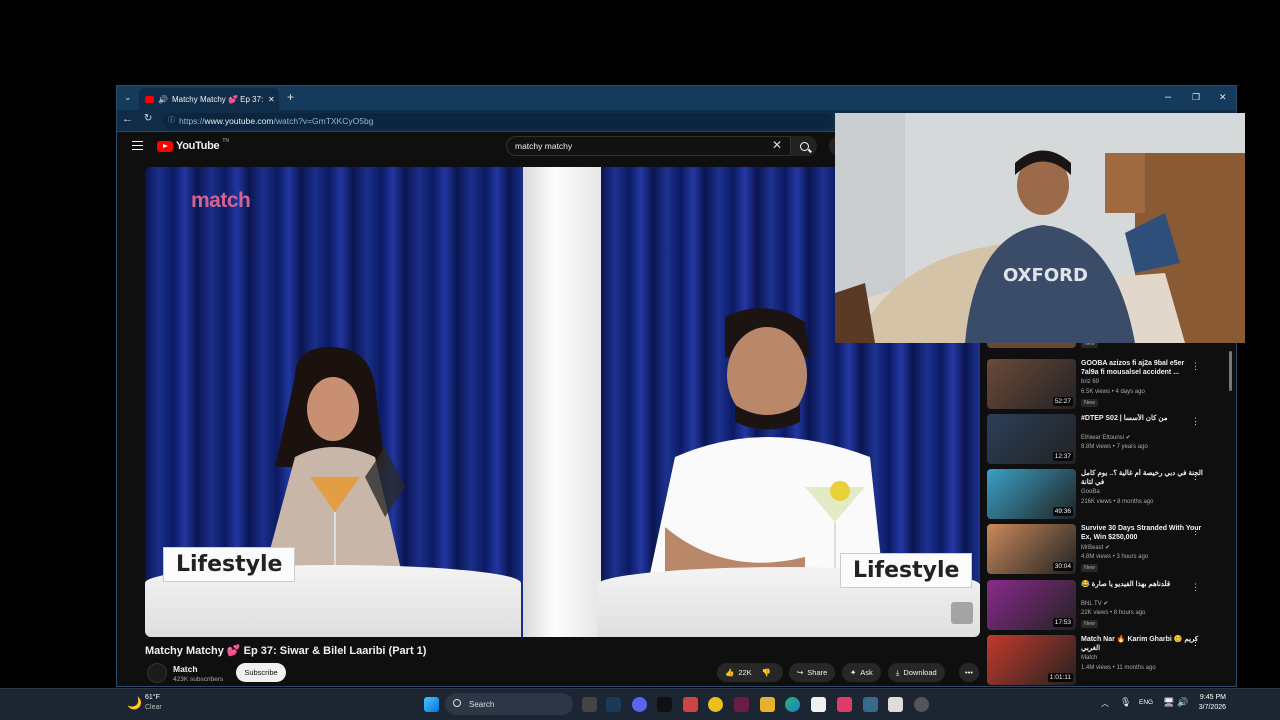  Describe the element at coordinates (767, 704) in the screenshot. I see `file-explorer-icon` at that location.